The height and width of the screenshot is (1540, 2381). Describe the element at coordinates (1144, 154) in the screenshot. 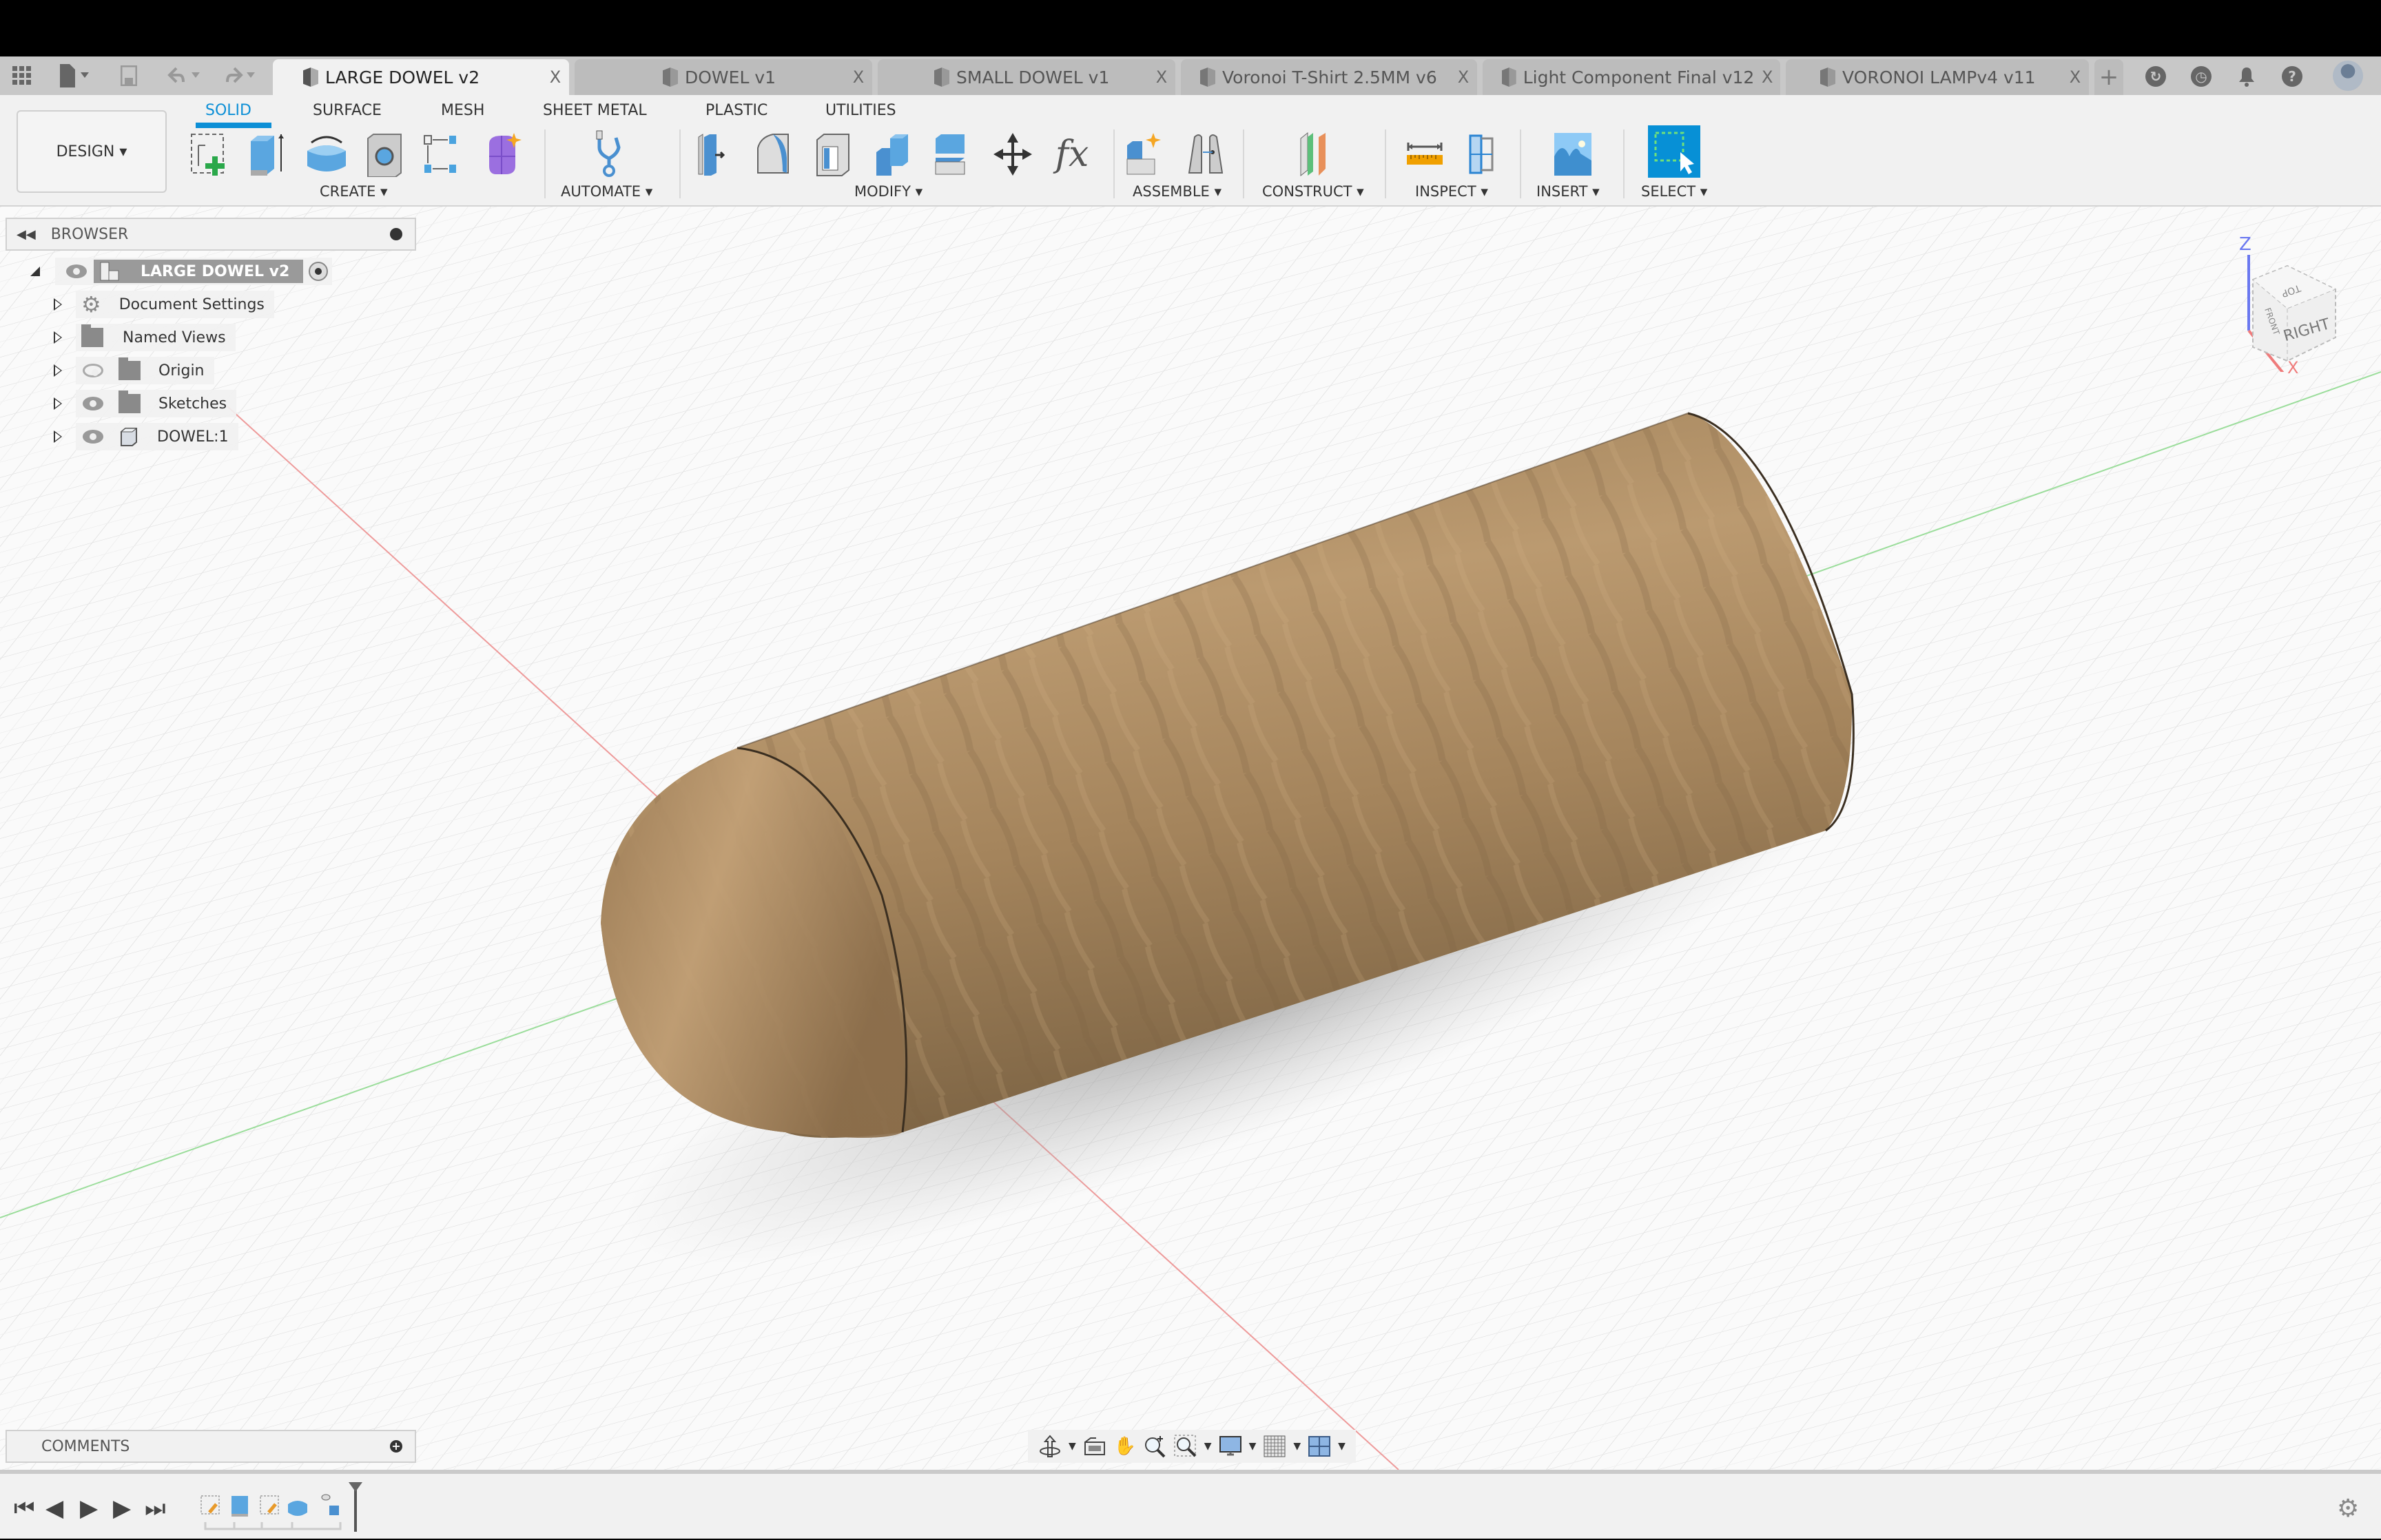

I see `new-component-icon` at that location.